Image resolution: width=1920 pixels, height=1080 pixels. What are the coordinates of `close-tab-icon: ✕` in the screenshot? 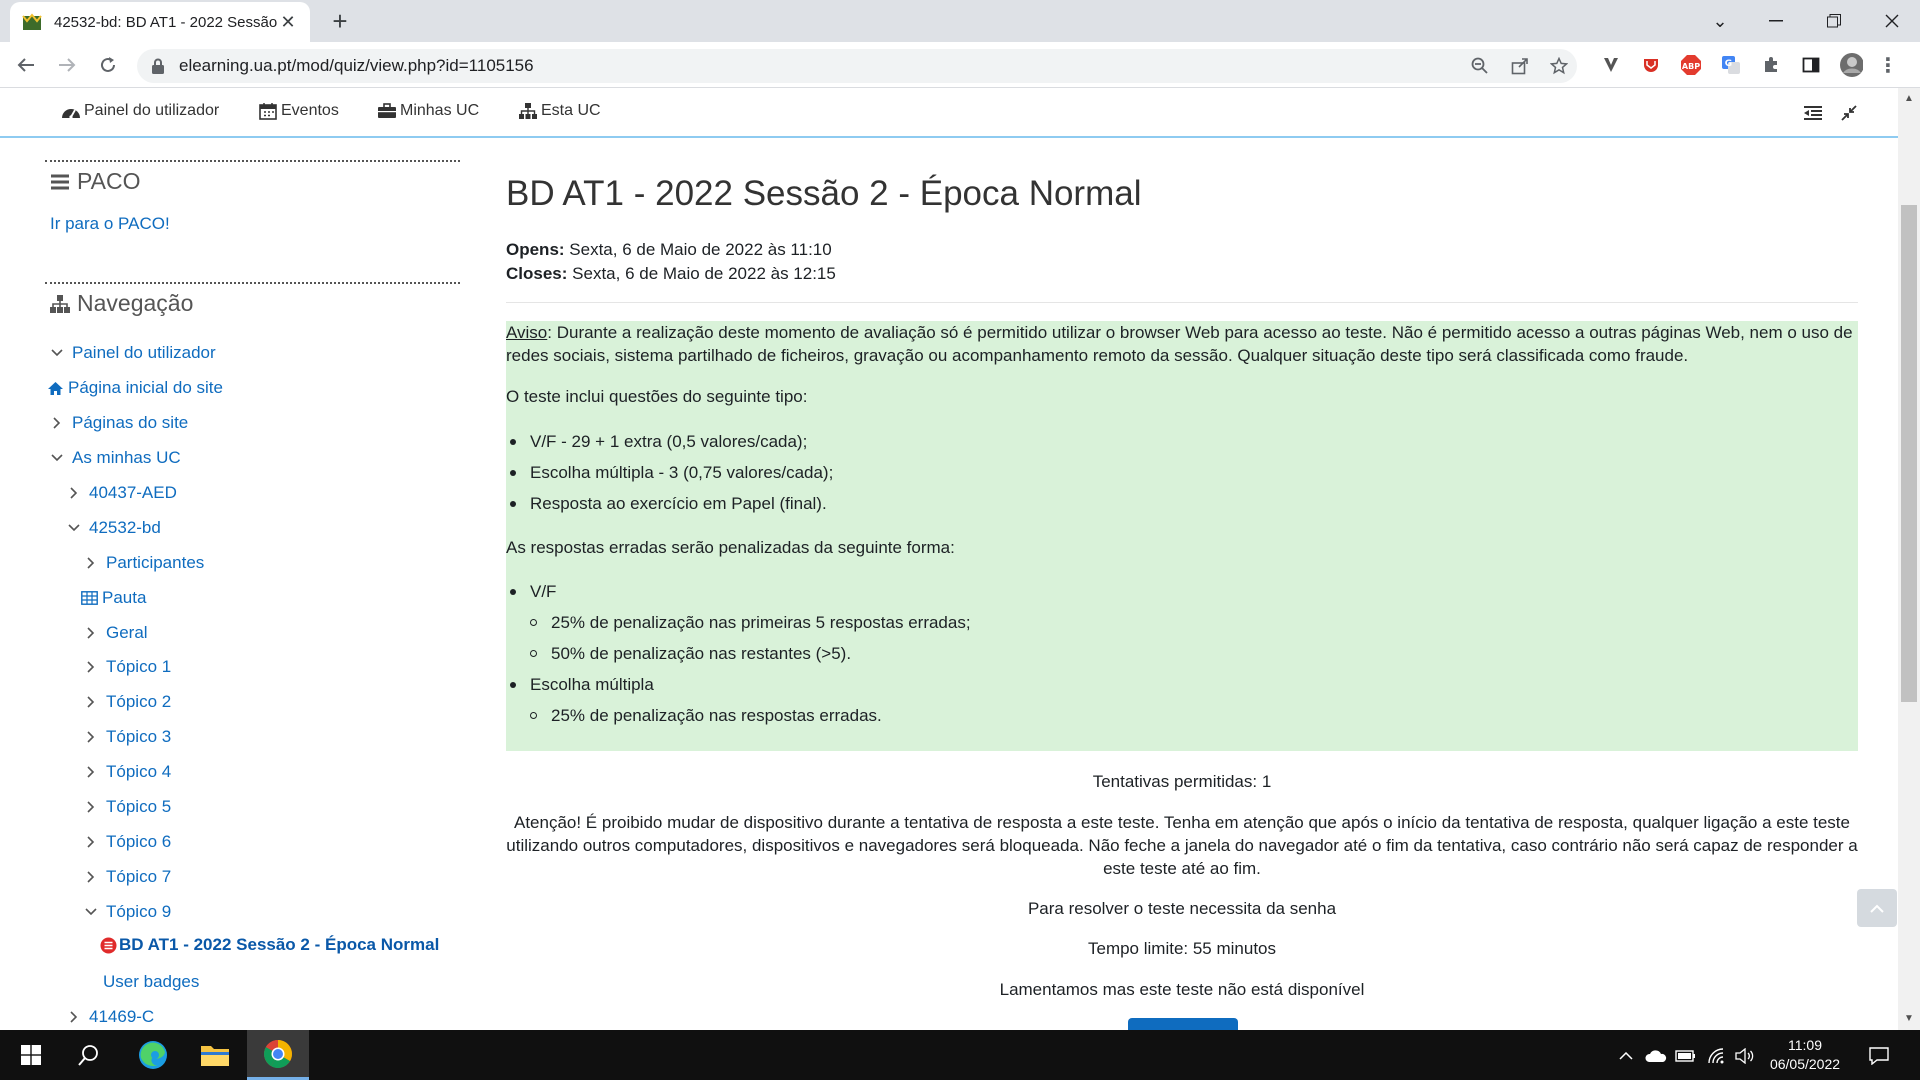 It's located at (288, 22).